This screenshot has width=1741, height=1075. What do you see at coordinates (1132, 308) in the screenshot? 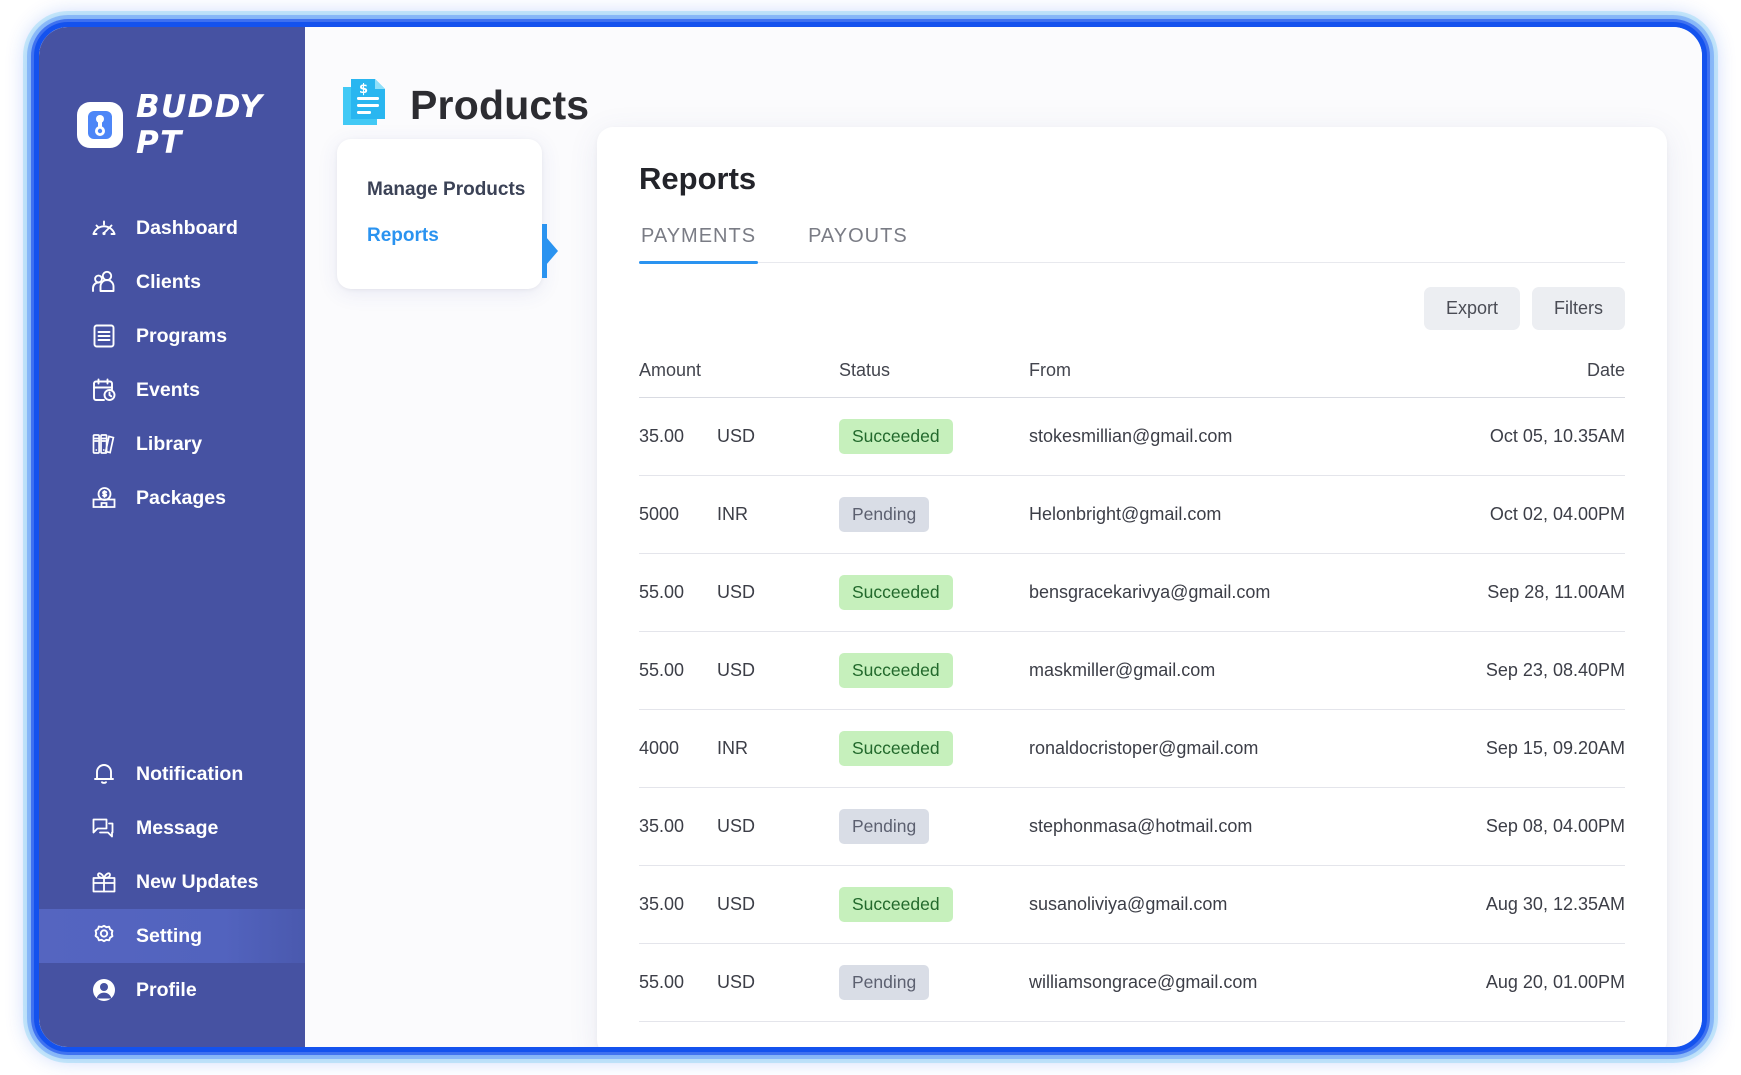
I see `table-actions: Export Filters` at bounding box center [1132, 308].